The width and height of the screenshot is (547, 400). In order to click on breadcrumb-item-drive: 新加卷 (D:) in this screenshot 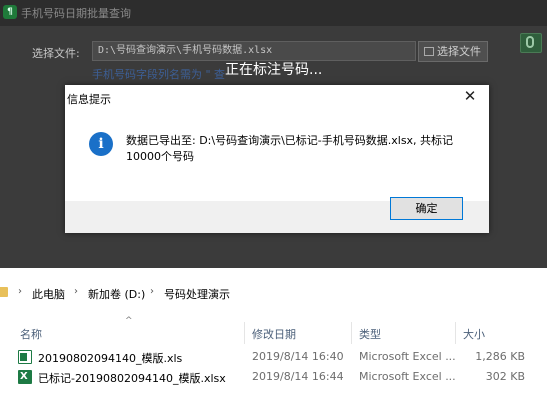, I will do `click(116, 294)`.